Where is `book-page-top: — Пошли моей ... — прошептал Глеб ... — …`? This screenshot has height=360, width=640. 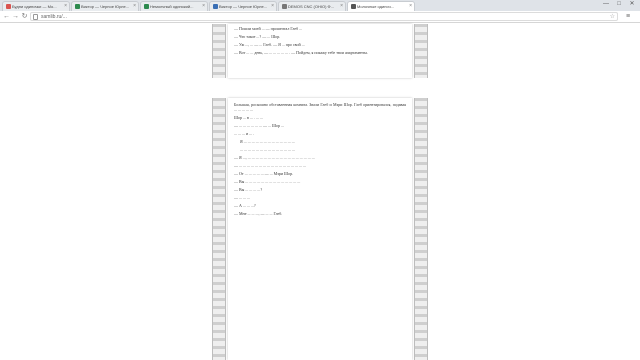
book-page-top: — Пошли моей ... — прошептал Глеб ... — … is located at coordinates (320, 51).